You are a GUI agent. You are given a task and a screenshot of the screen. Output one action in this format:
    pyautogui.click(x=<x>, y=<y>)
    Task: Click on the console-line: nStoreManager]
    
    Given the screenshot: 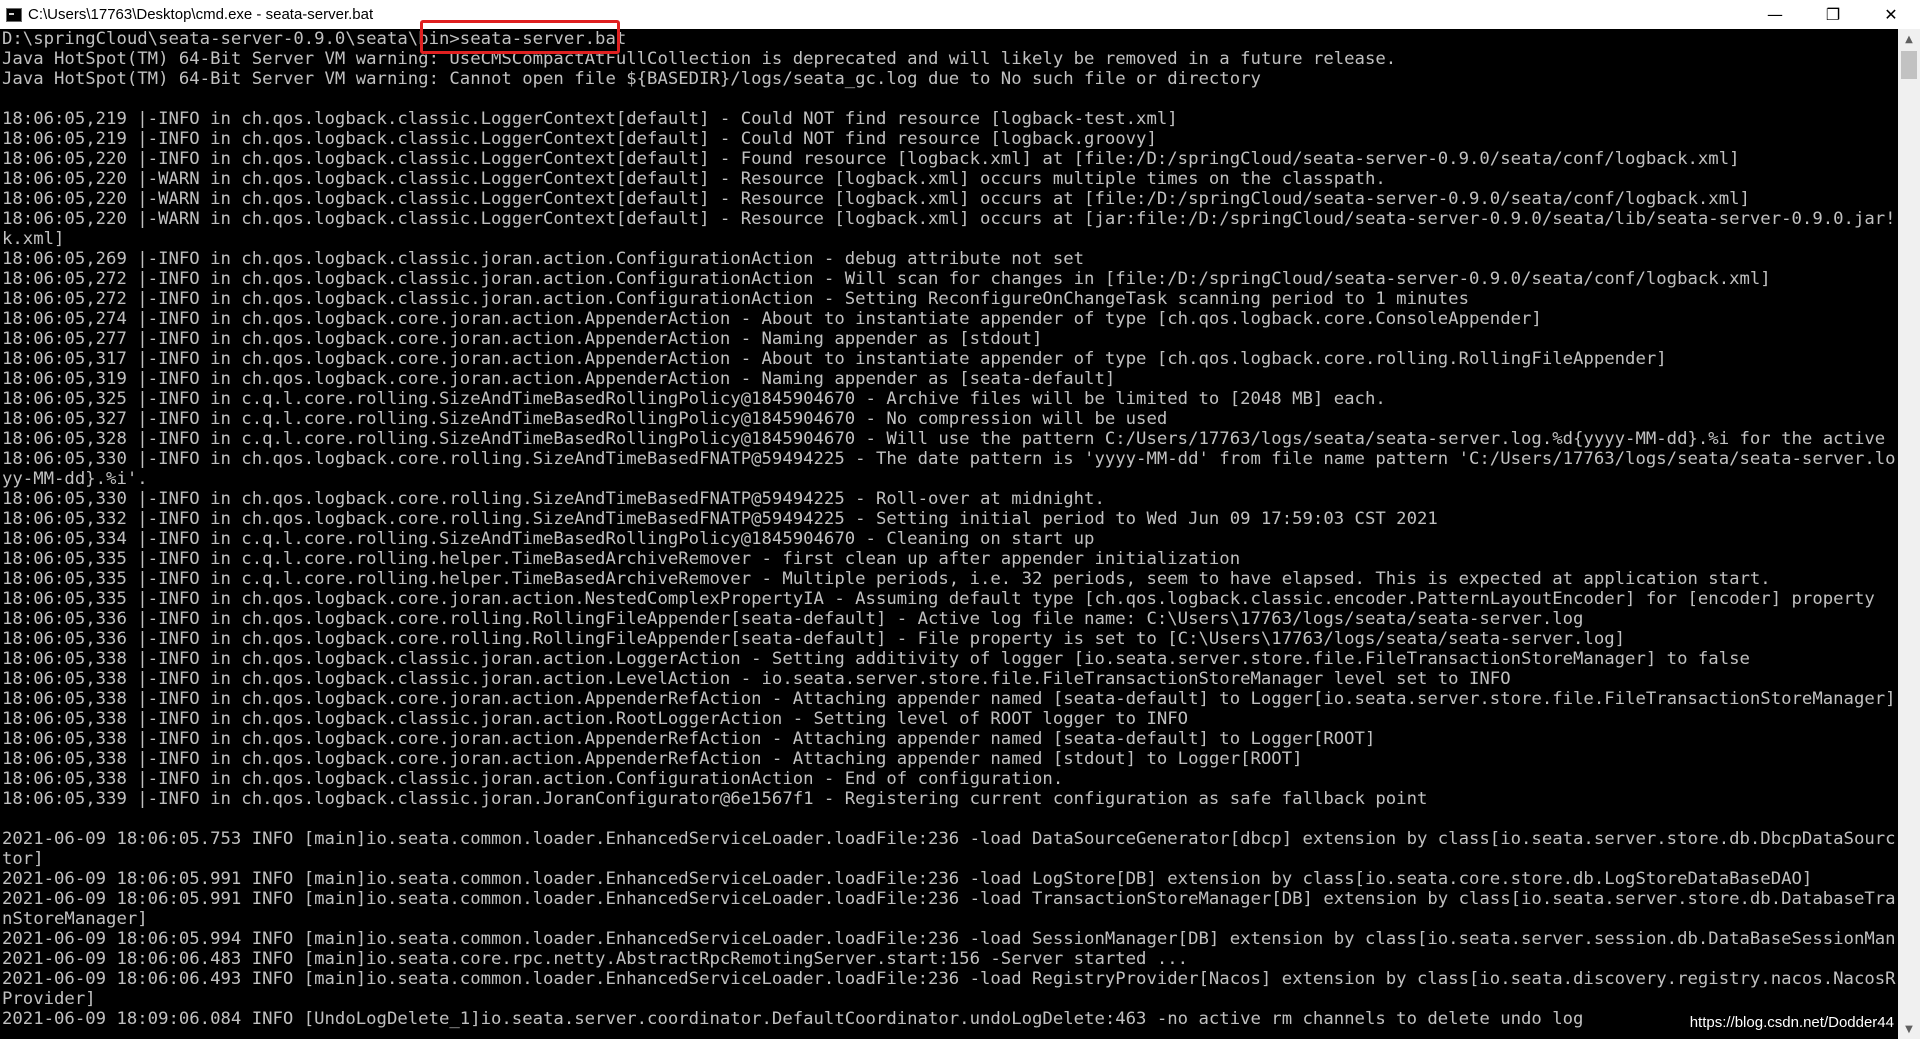 What is the action you would take?
    pyautogui.click(x=75, y=919)
    